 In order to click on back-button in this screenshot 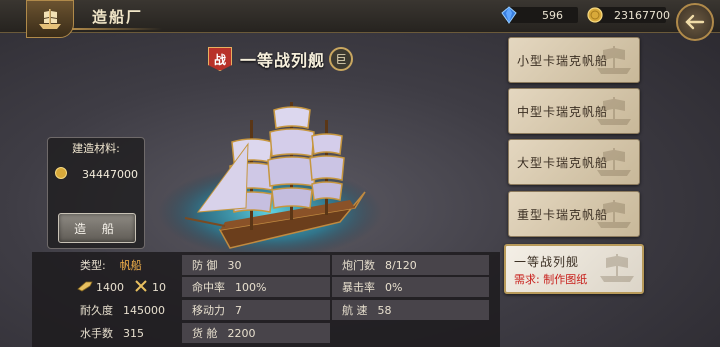, I will do `click(695, 22)`.